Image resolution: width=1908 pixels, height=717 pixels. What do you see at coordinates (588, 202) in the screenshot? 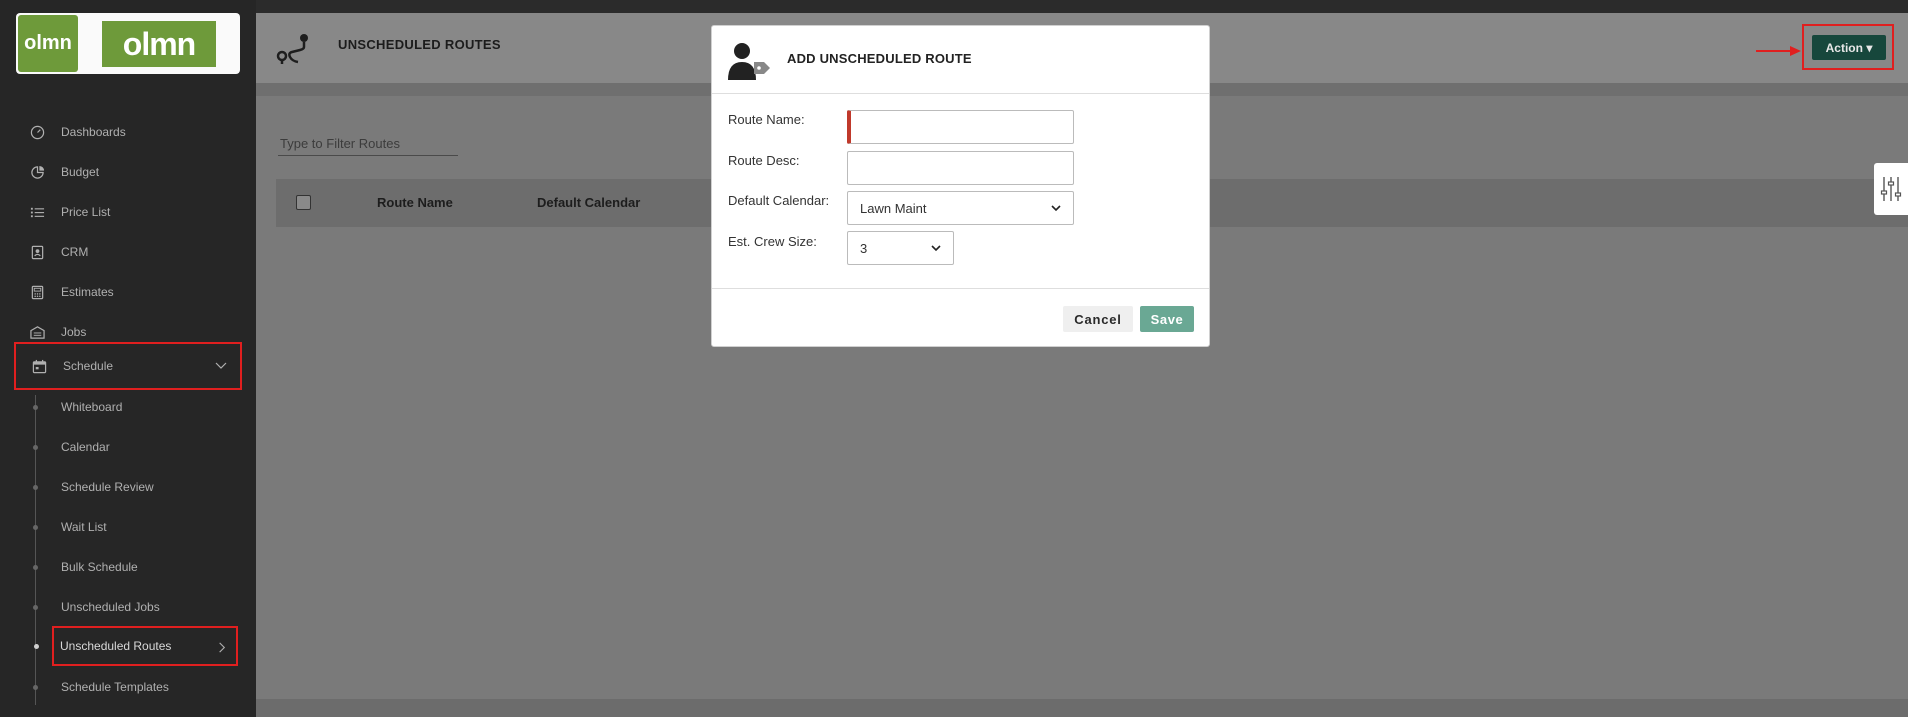
I see `column-default-calendar: Default Calendar` at bounding box center [588, 202].